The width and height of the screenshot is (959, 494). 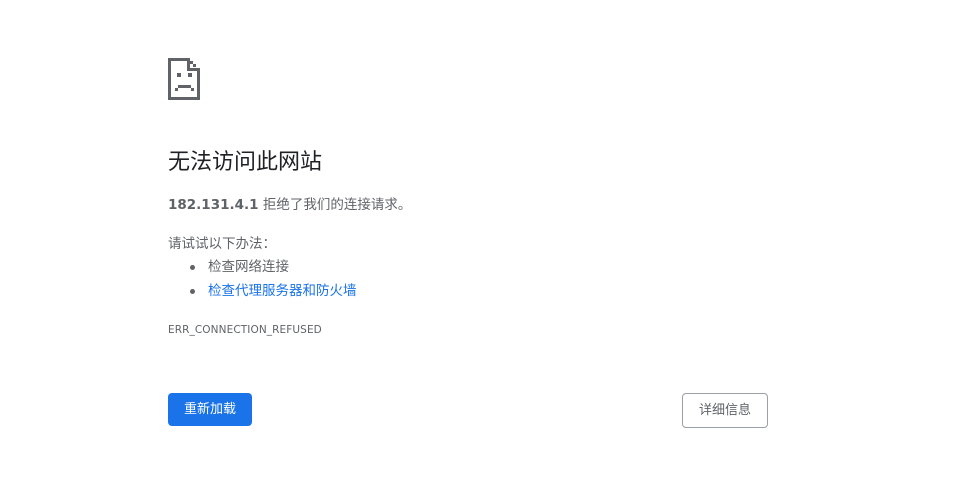 What do you see at coordinates (185, 80) in the screenshot?
I see `sad-page-icon` at bounding box center [185, 80].